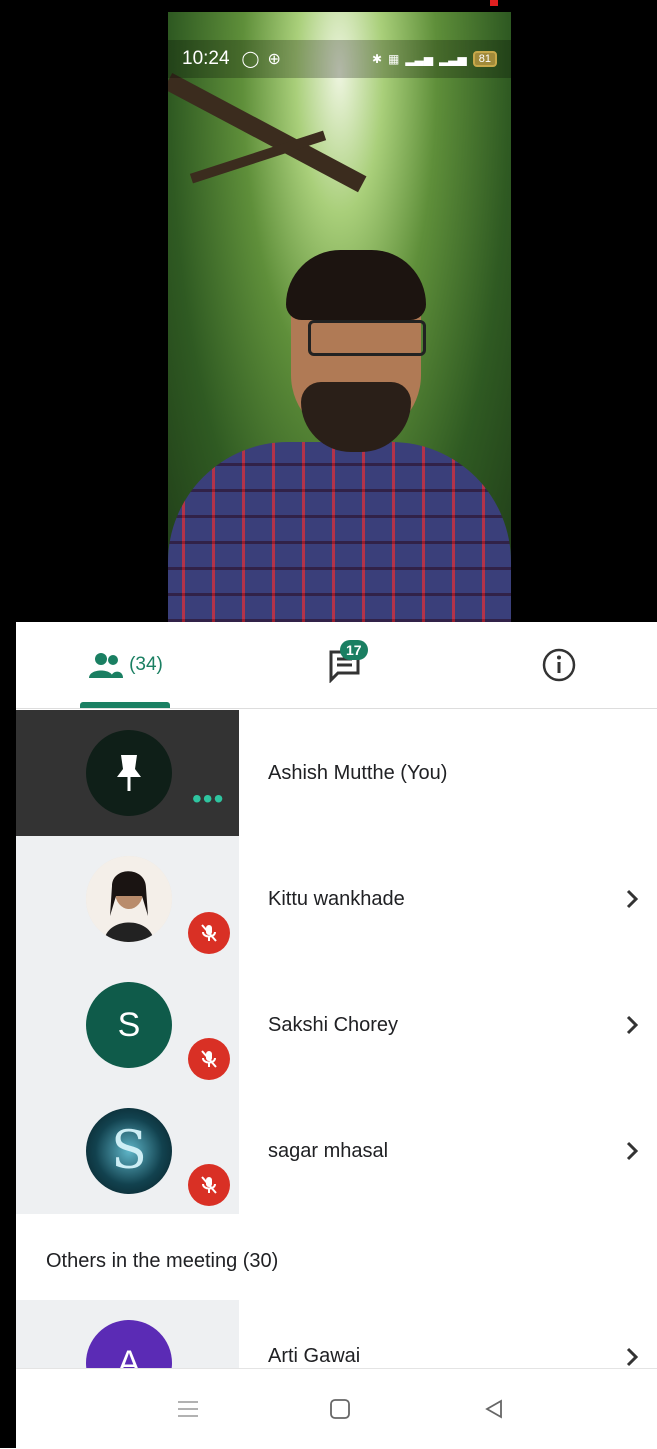 The image size is (657, 1449). Describe the element at coordinates (339, 59) in the screenshot. I see `status-bar: 10:24 ◯ ⊕ ✱ ▦ ▂▃▅ ▂▃▅ 81` at that location.